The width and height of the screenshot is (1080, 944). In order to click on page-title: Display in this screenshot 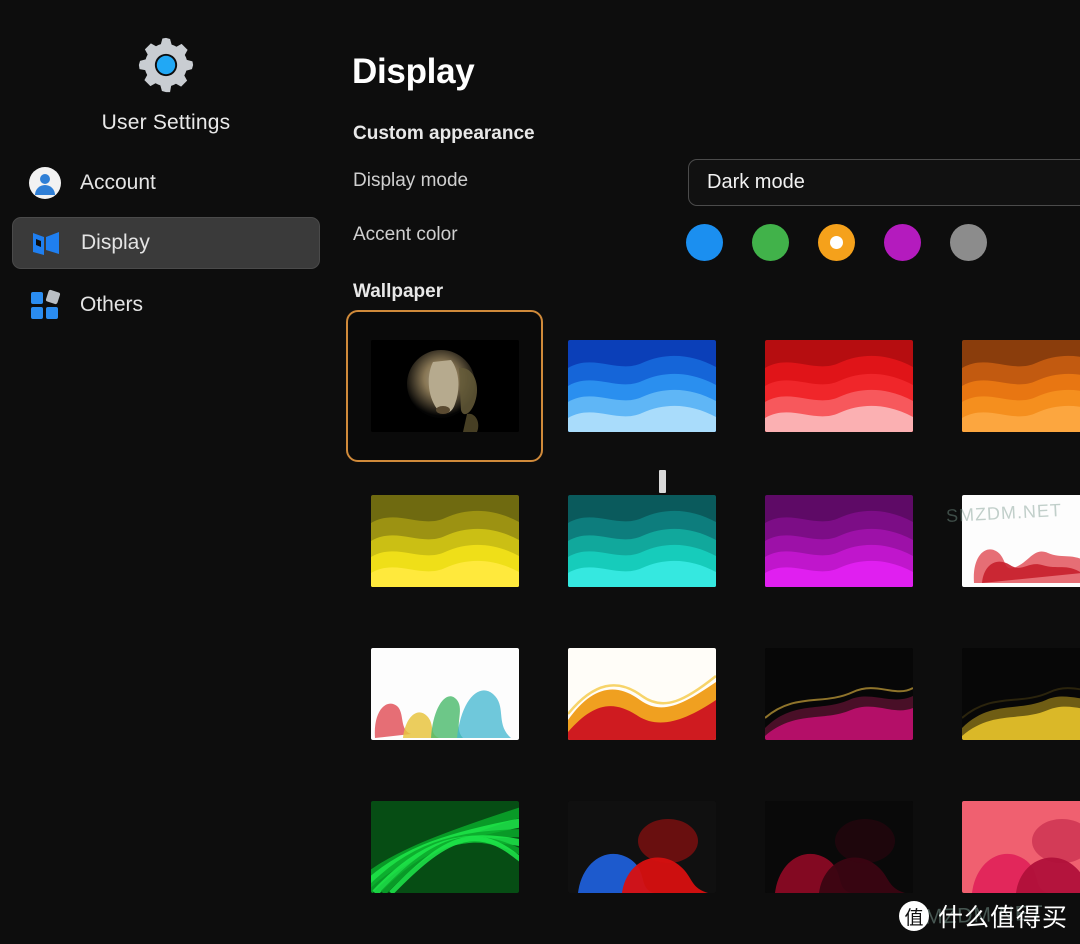, I will do `click(413, 71)`.